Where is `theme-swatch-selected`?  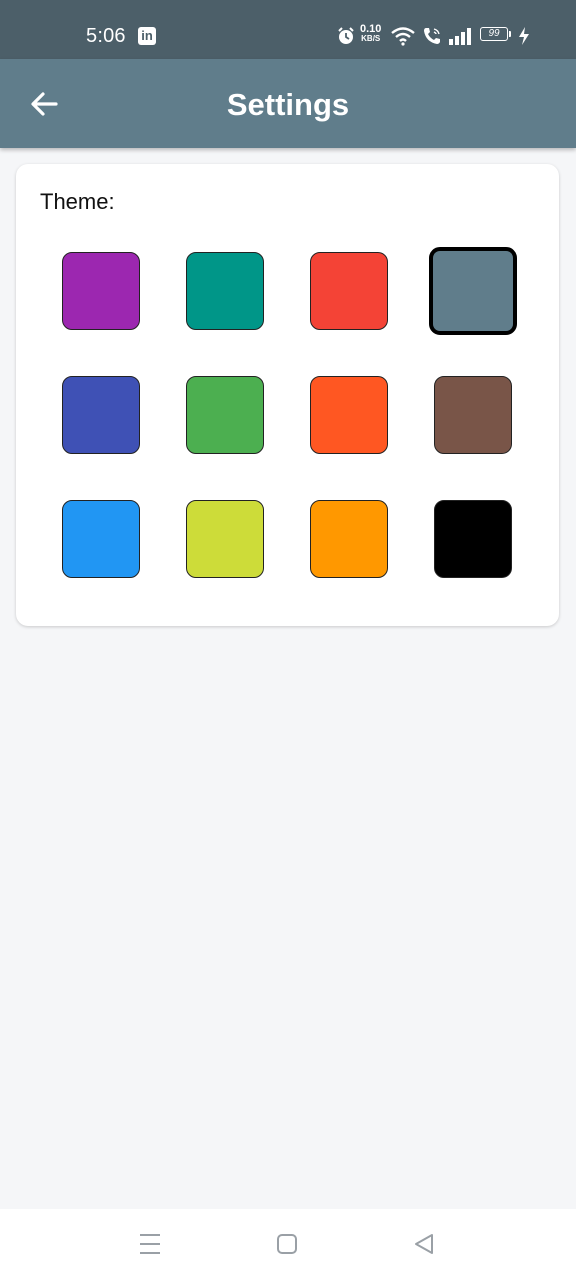 theme-swatch-selected is located at coordinates (473, 291).